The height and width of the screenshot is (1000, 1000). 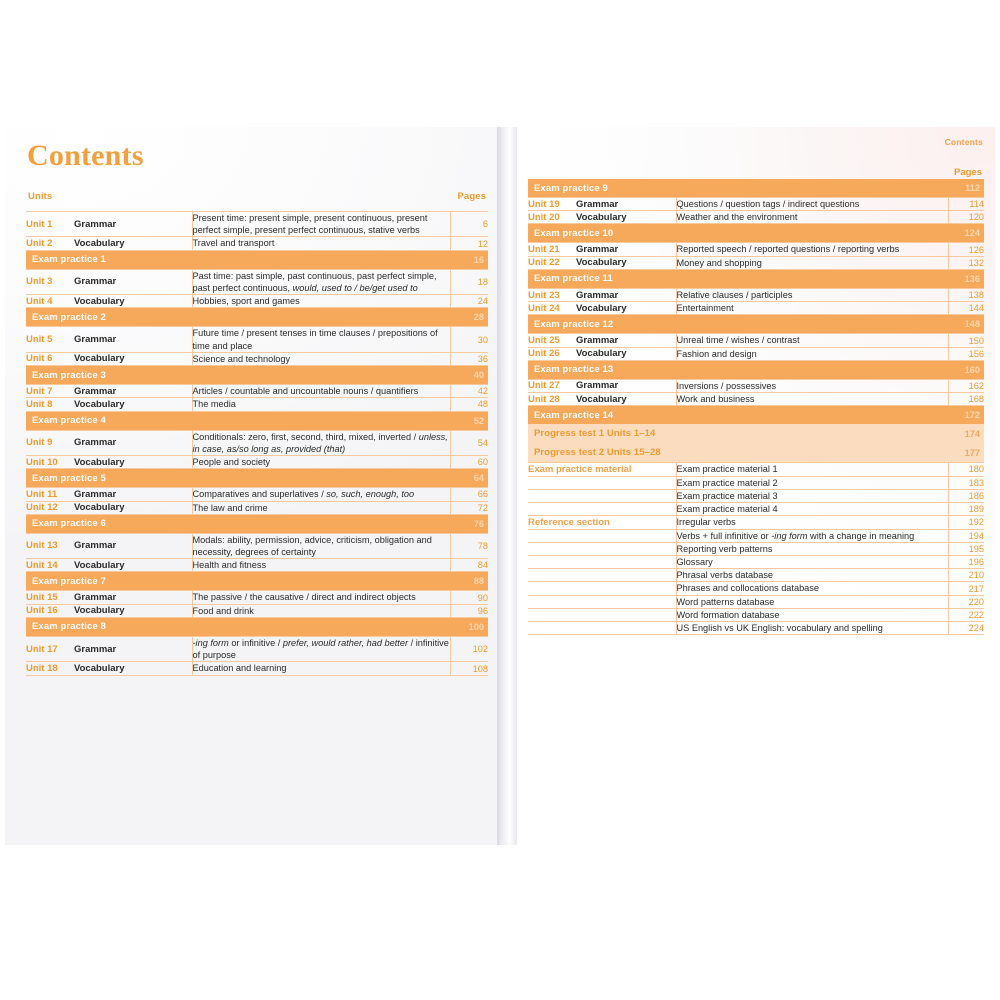 I want to click on page-number: 108, so click(x=468, y=668).